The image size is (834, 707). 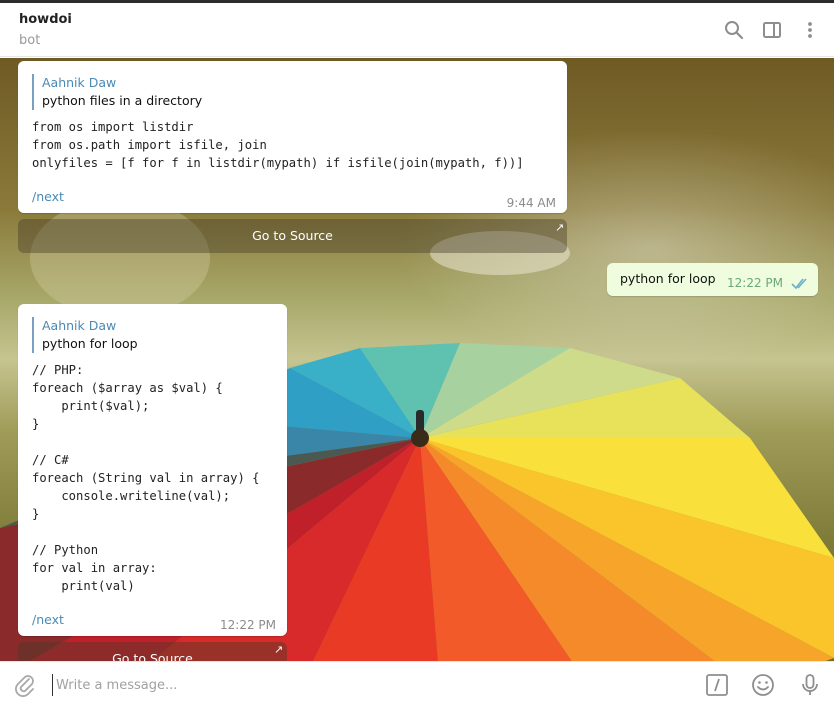 What do you see at coordinates (801, 282) in the screenshot?
I see `double-check-icon` at bounding box center [801, 282].